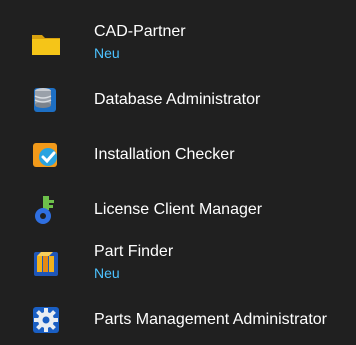 Image resolution: width=356 pixels, height=345 pixels. I want to click on folder-cad-partner: CAD-Partner Neu, so click(178, 44).